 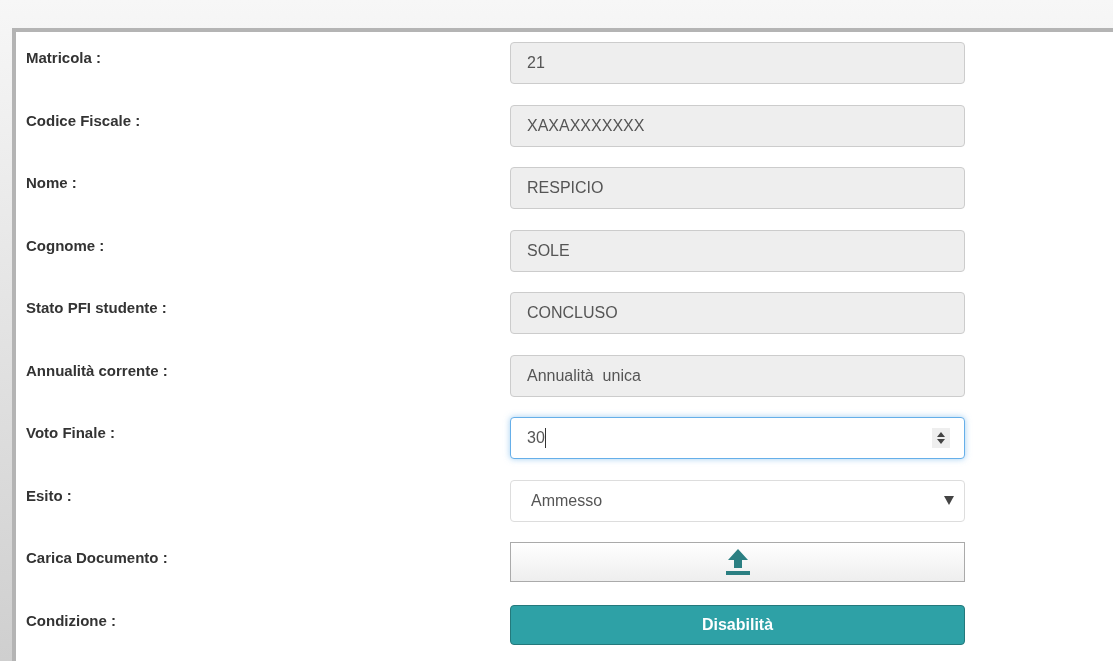 I want to click on field-label: Stato PFI studente :, so click(x=96, y=307).